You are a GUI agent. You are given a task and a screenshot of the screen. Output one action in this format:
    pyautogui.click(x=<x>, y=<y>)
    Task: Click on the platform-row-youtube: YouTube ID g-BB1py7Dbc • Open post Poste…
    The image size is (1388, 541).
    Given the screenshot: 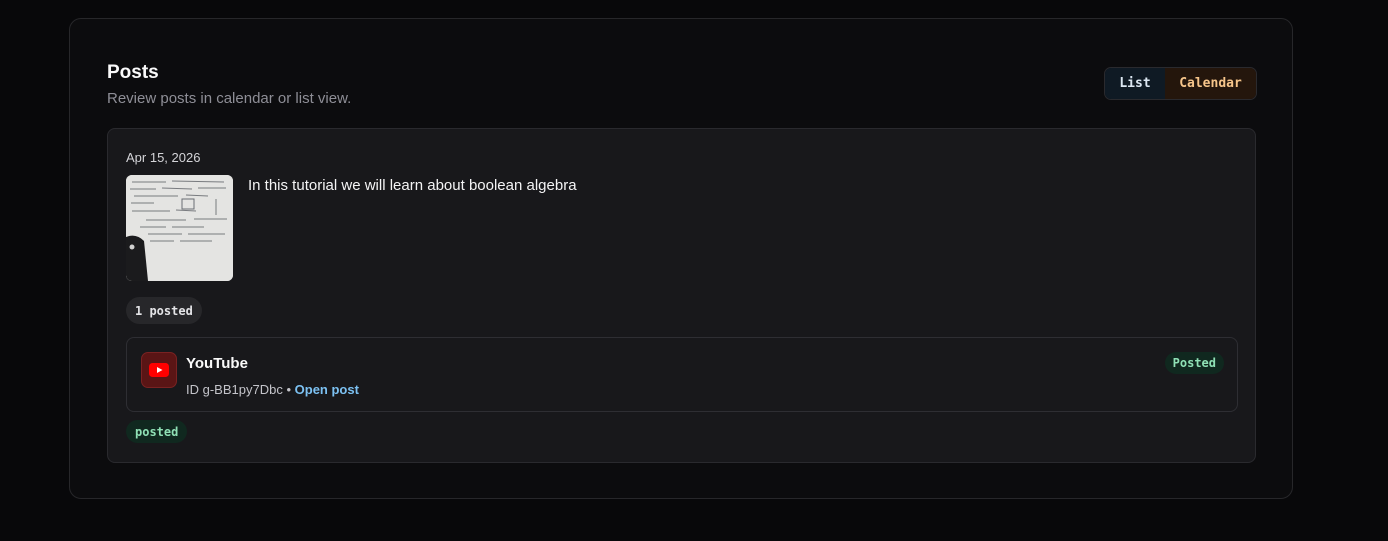 What is the action you would take?
    pyautogui.click(x=682, y=374)
    